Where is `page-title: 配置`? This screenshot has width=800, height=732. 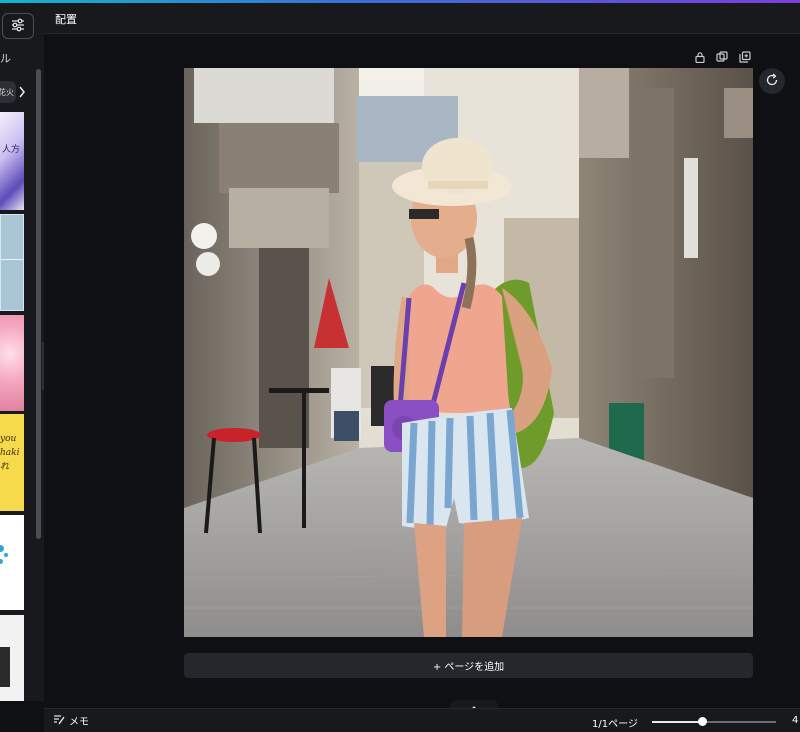
page-title: 配置 is located at coordinates (66, 19).